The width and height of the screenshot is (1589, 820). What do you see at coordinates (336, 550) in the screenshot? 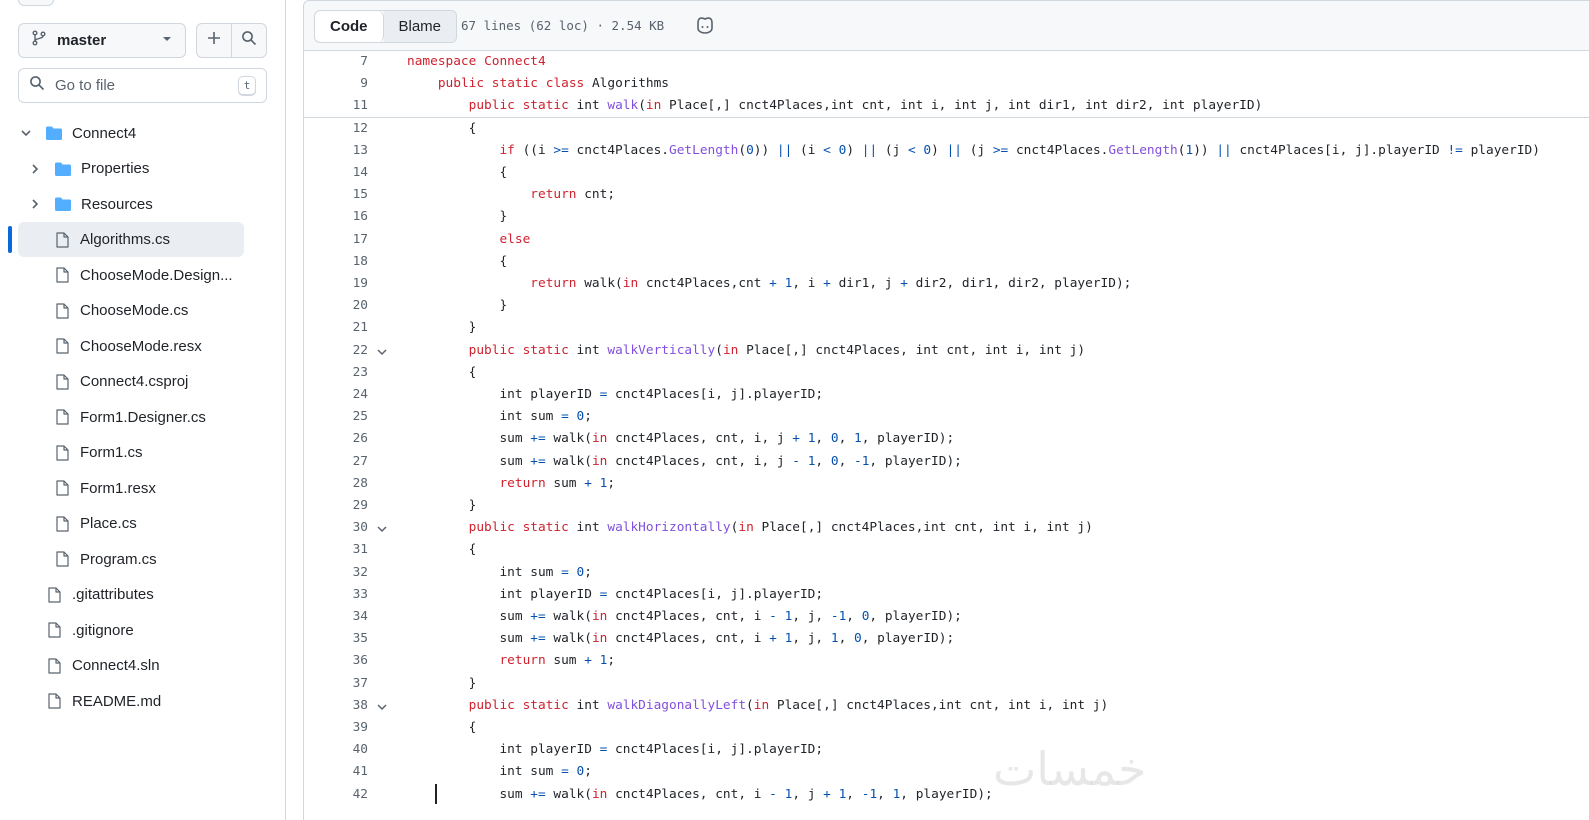
I see `line-number: 31` at bounding box center [336, 550].